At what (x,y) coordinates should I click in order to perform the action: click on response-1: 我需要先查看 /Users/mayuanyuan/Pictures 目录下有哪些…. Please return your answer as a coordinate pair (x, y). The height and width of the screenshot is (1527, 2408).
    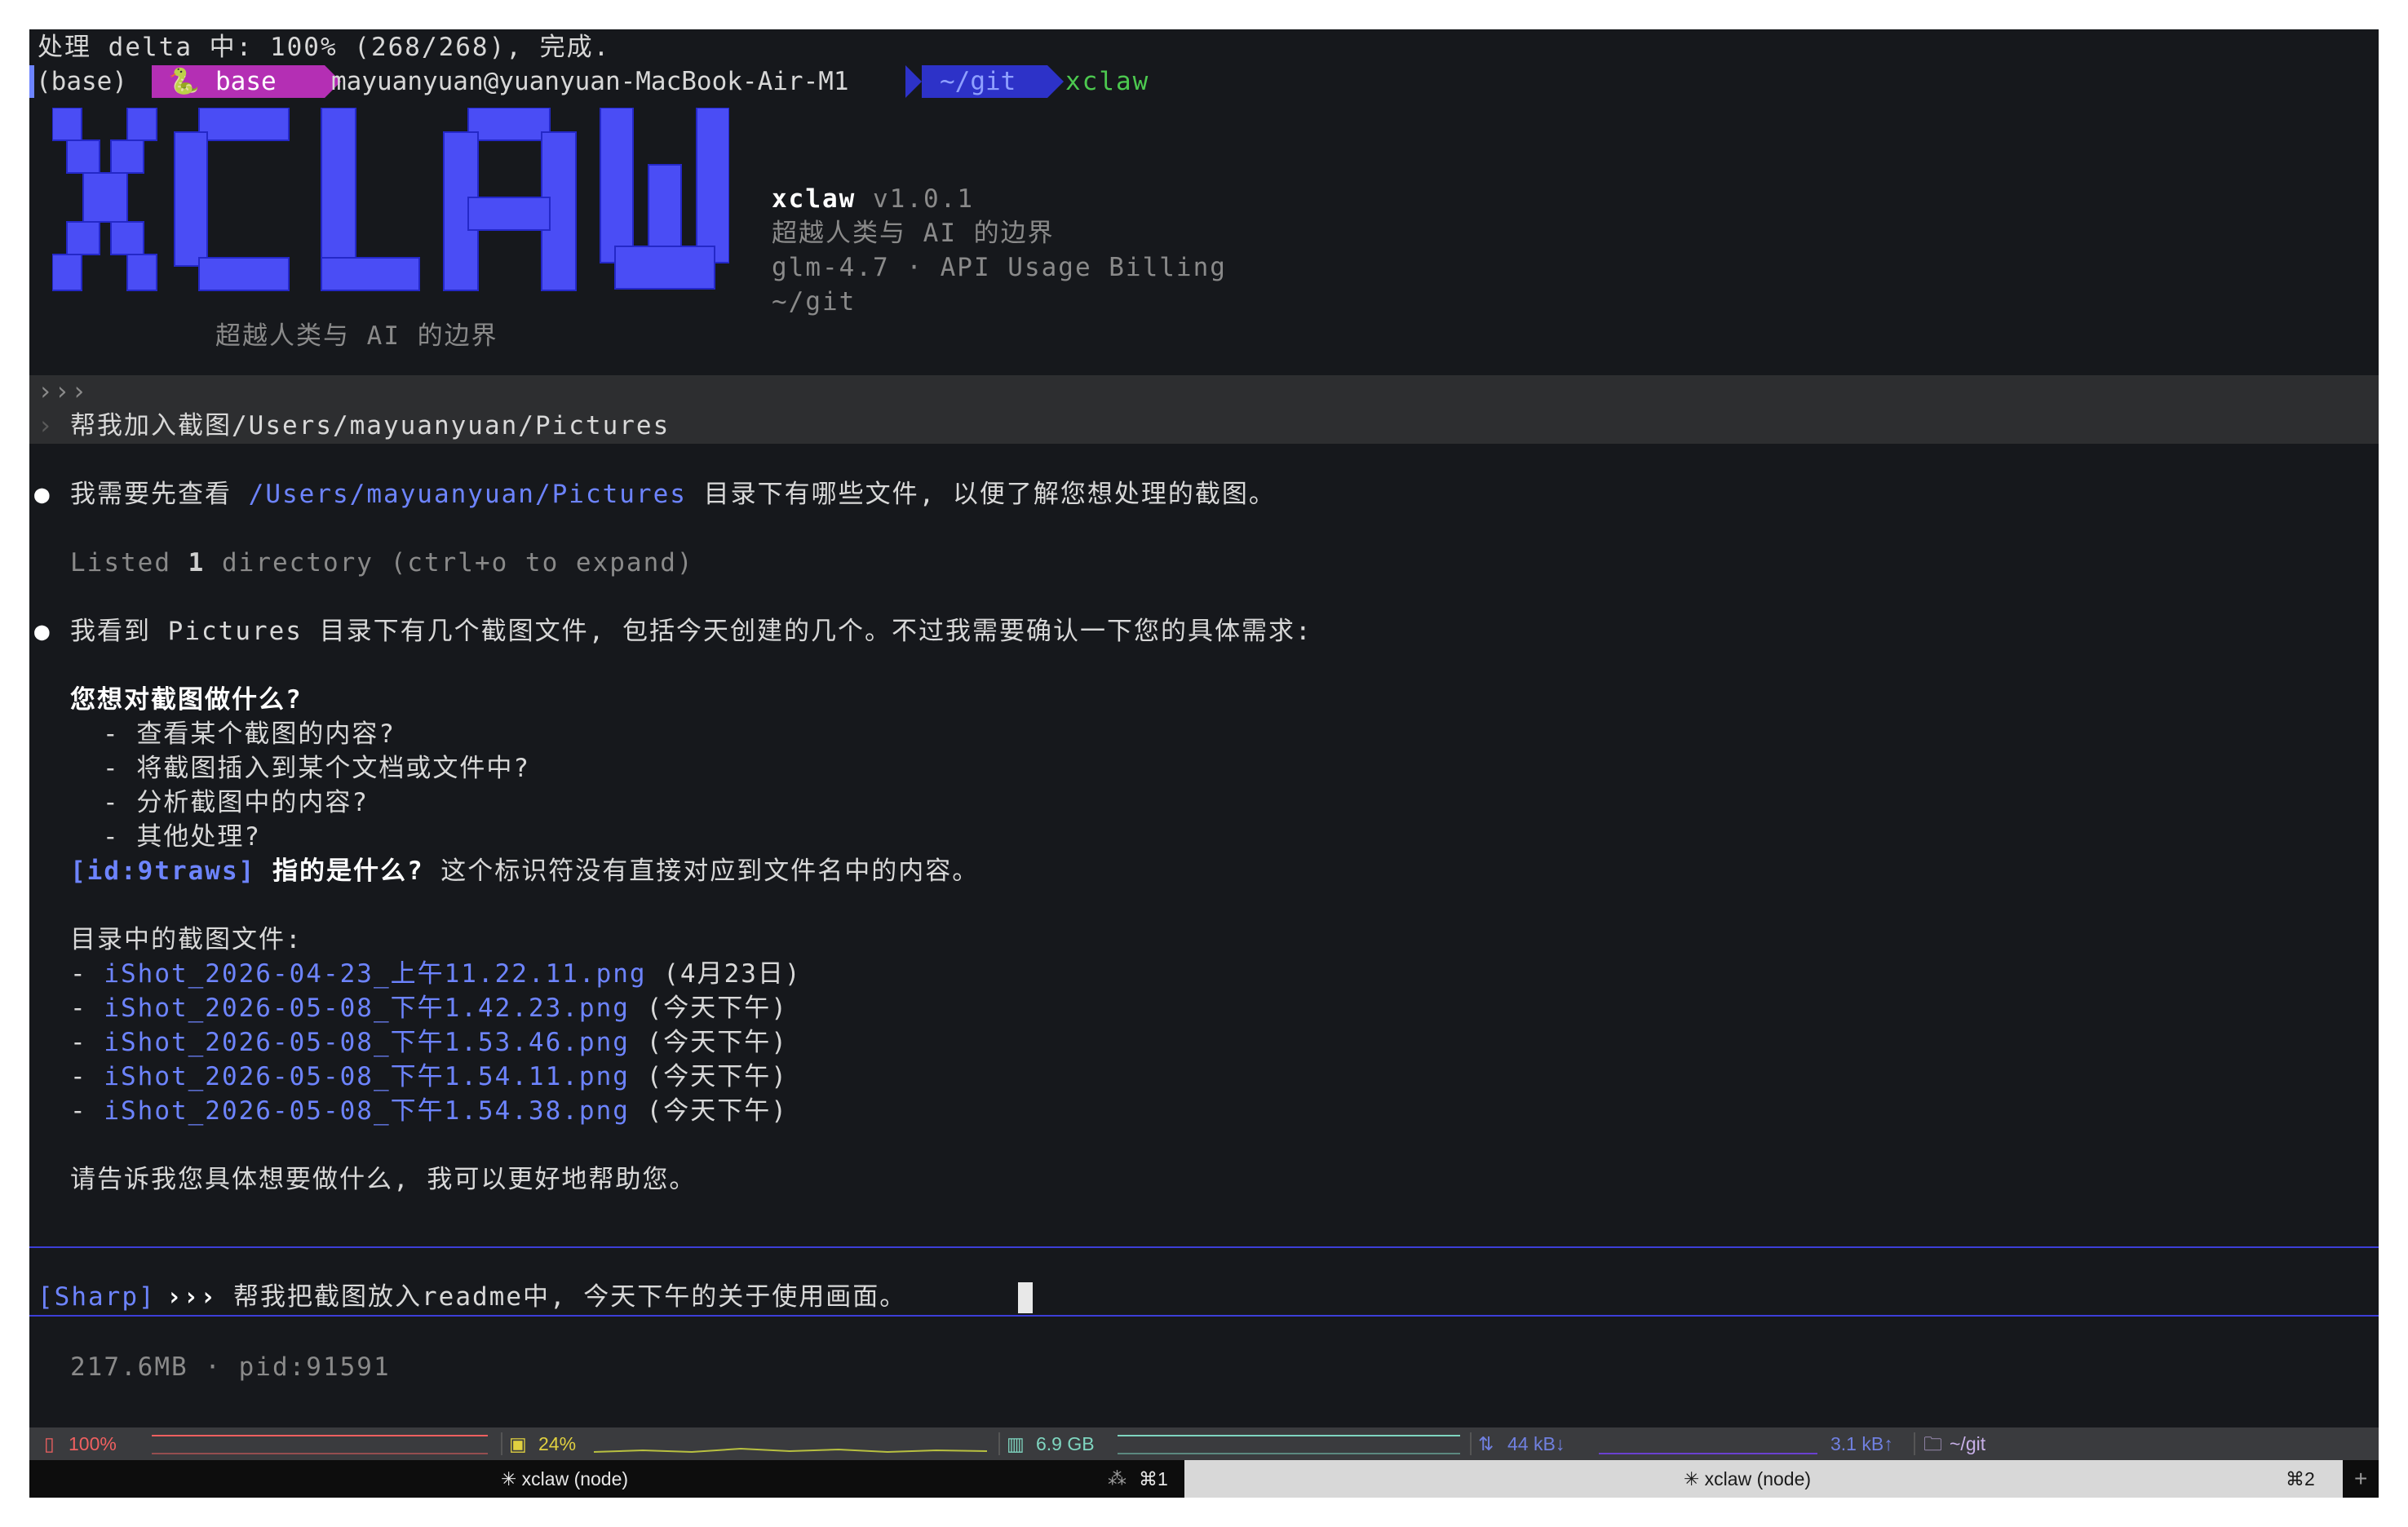
    Looking at the image, I should click on (673, 494).